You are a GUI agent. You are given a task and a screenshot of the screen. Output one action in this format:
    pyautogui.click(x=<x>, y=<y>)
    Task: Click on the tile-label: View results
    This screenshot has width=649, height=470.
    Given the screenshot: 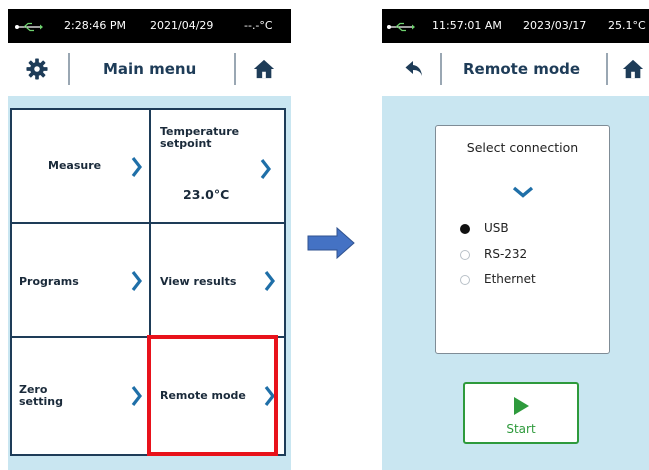 What is the action you would take?
    pyautogui.click(x=198, y=281)
    